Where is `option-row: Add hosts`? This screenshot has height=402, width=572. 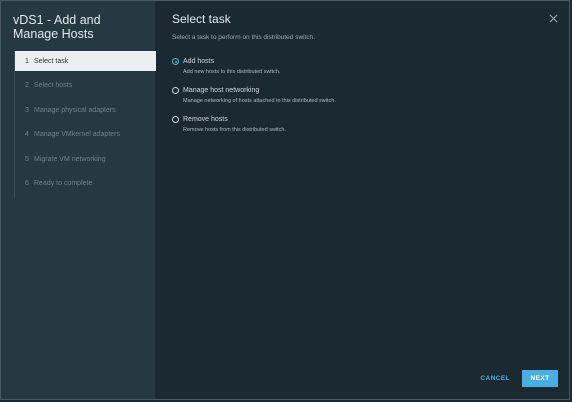 option-row: Add hosts is located at coordinates (370, 61).